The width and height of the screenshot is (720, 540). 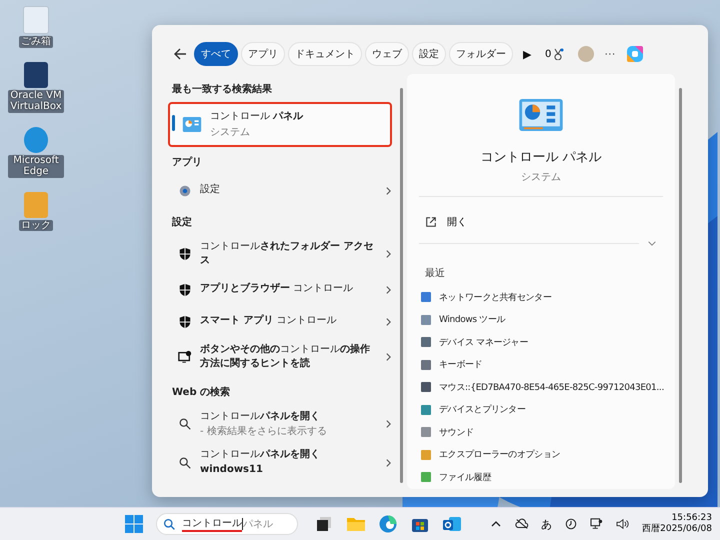 What do you see at coordinates (185, 191) in the screenshot?
I see `gear-icon` at bounding box center [185, 191].